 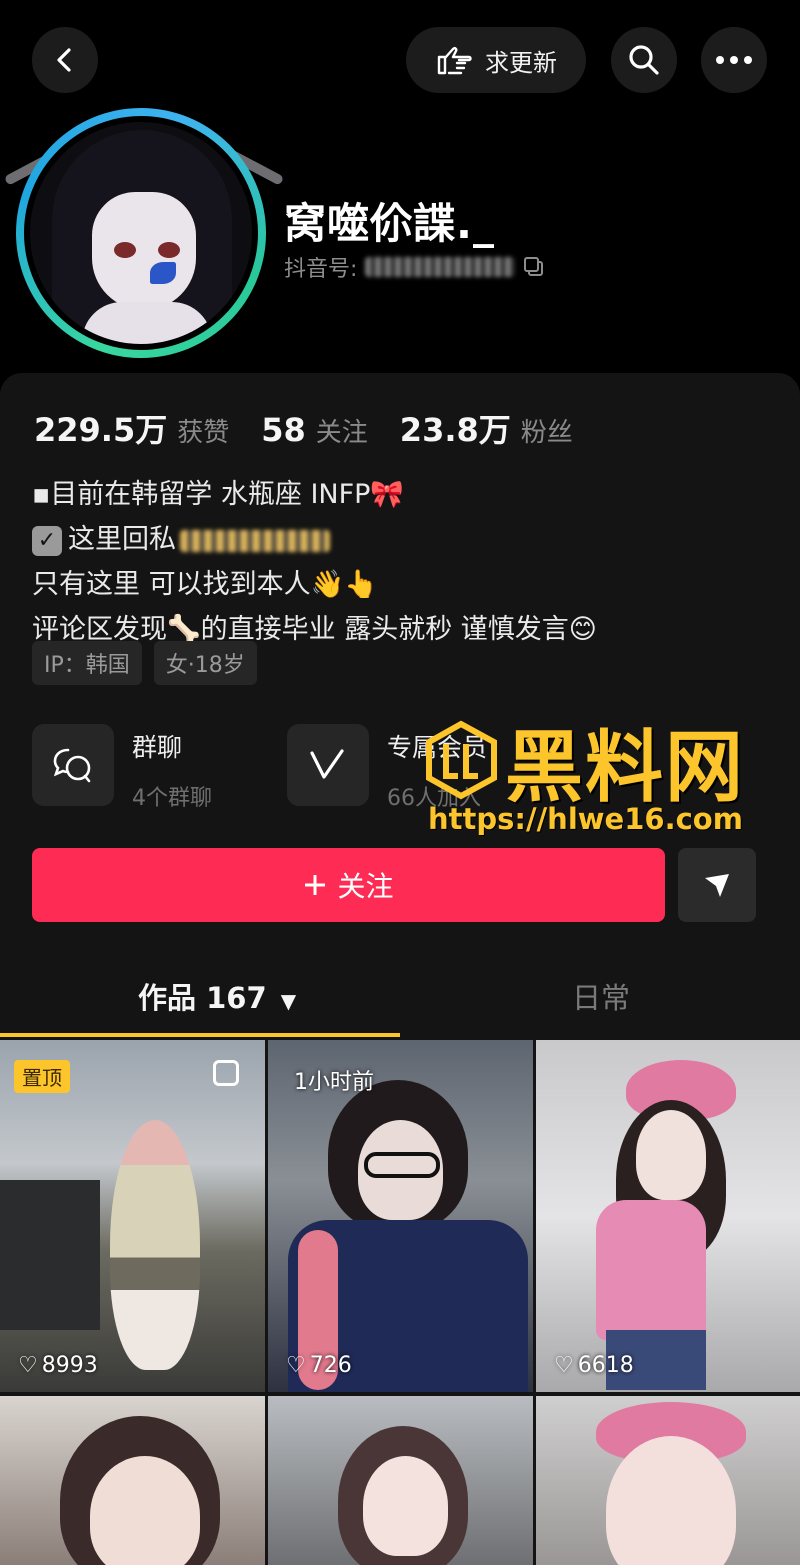 What do you see at coordinates (400, 60) in the screenshot?
I see `top-bar: 求更新` at bounding box center [400, 60].